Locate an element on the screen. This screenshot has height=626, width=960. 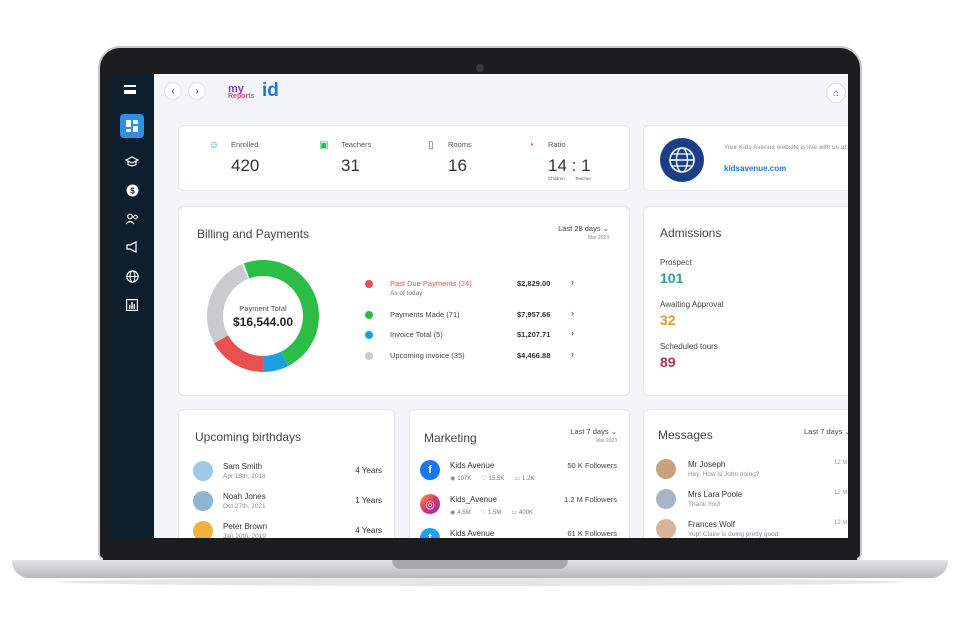
marketing-stat-likes: ♡ 1.5M is located at coordinates (491, 513).